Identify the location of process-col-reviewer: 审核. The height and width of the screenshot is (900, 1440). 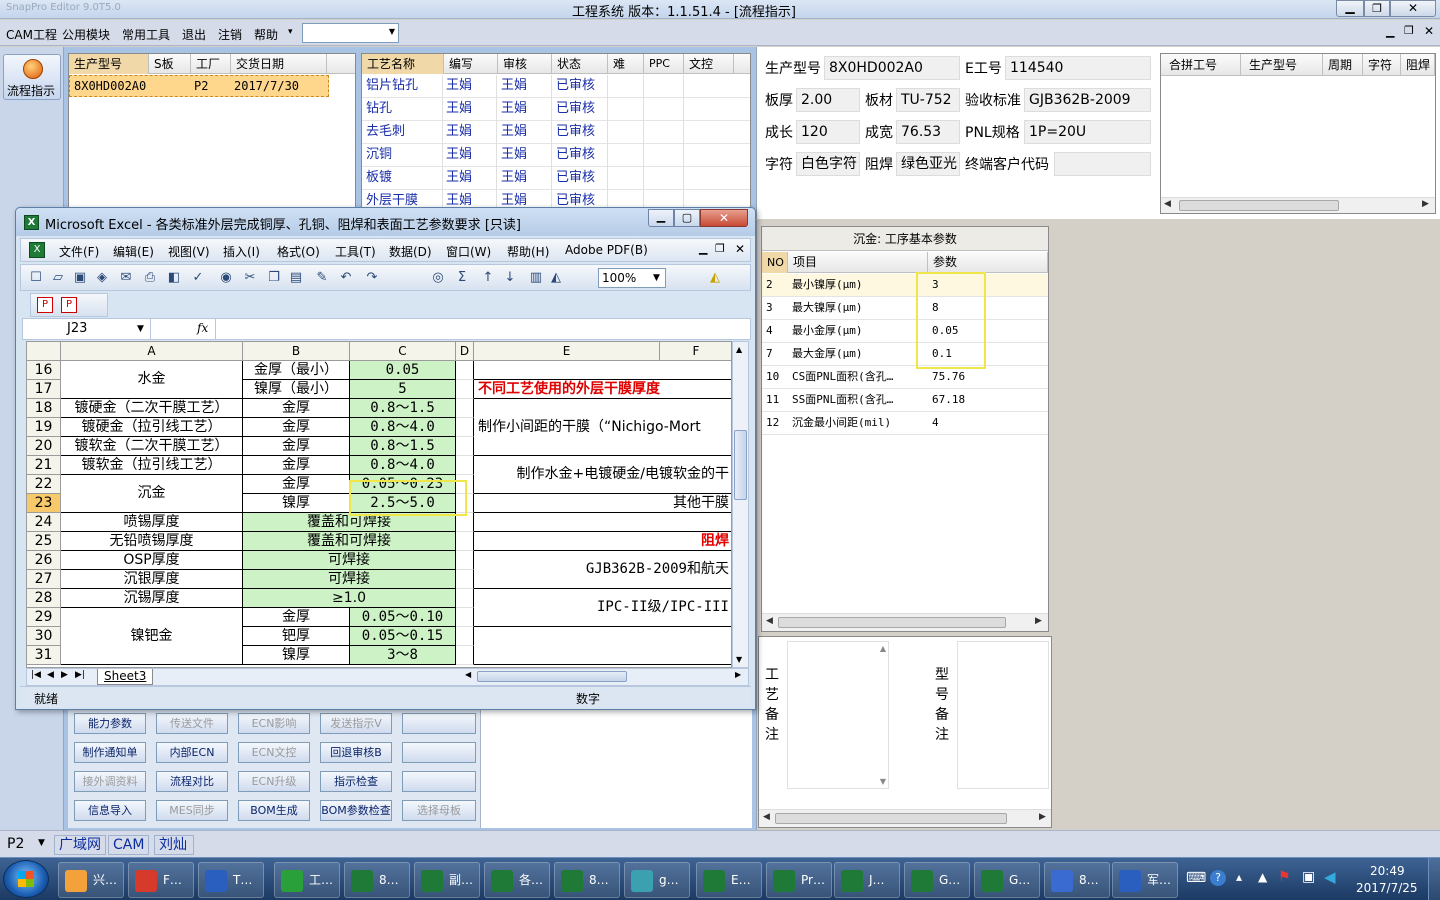
(525, 64).